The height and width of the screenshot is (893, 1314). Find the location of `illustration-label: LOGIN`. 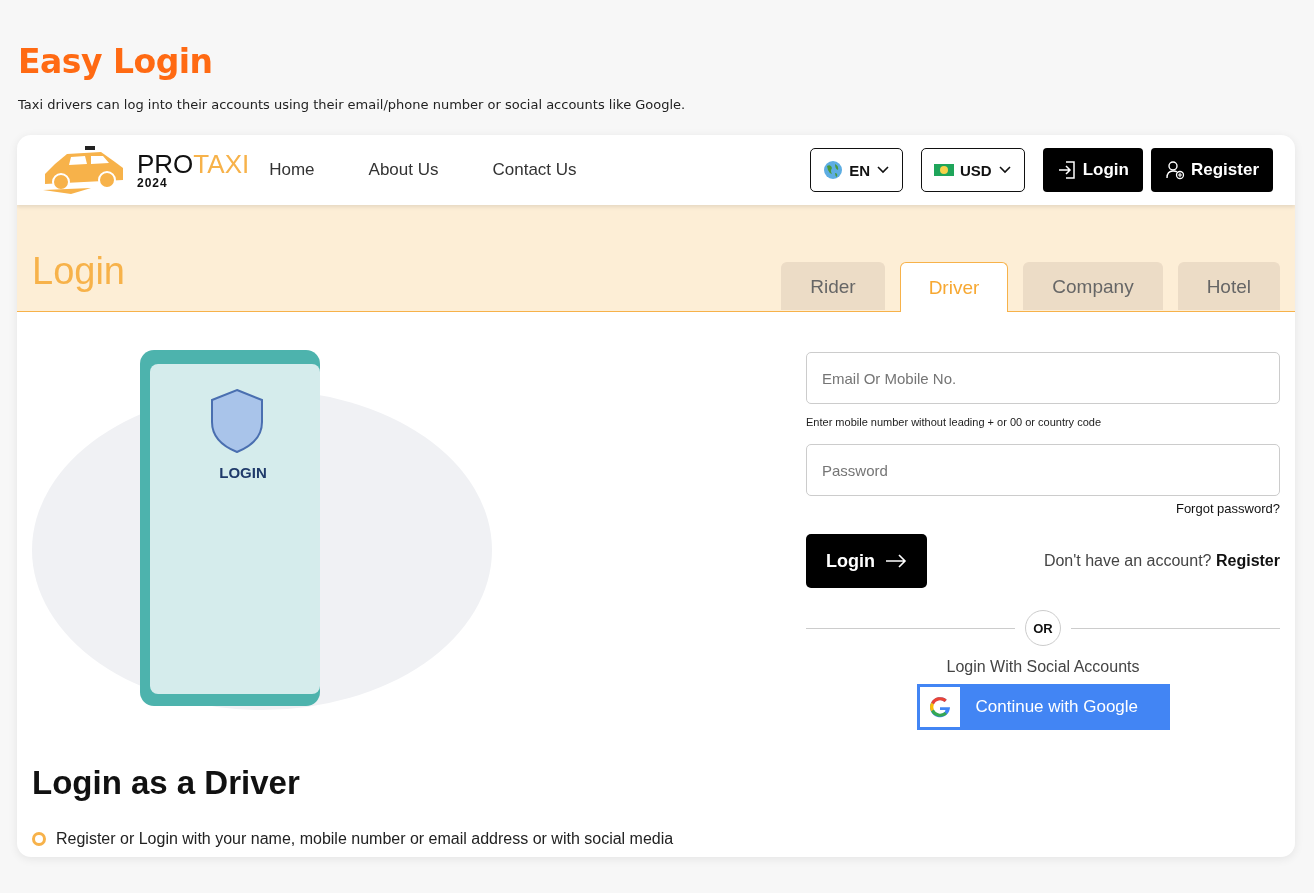

illustration-label: LOGIN is located at coordinates (243, 473).